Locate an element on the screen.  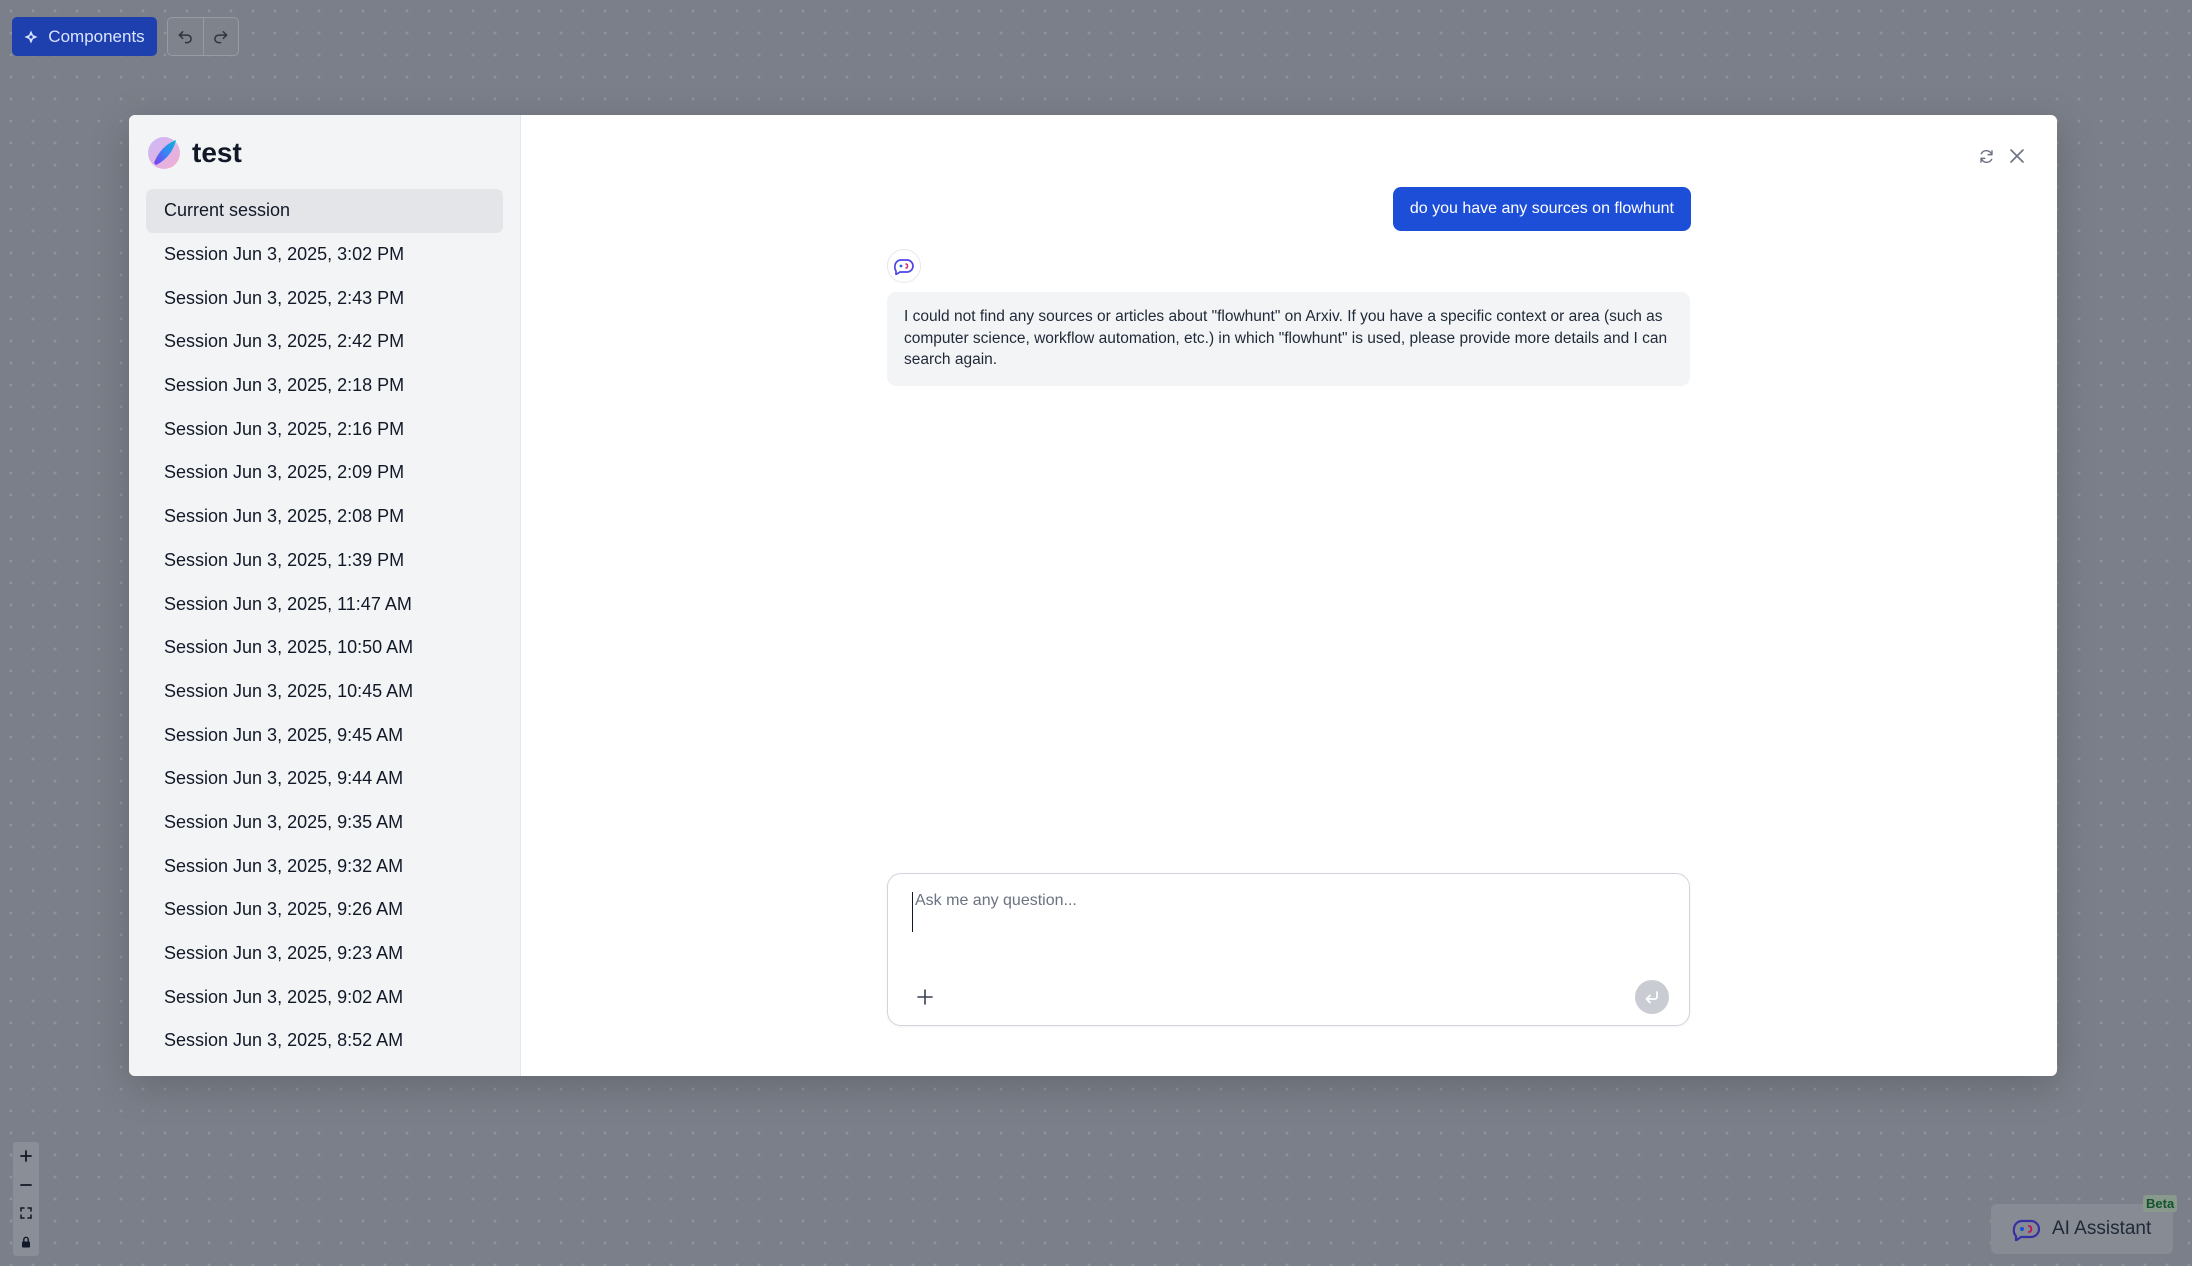
refresh-button is located at coordinates (1986, 156).